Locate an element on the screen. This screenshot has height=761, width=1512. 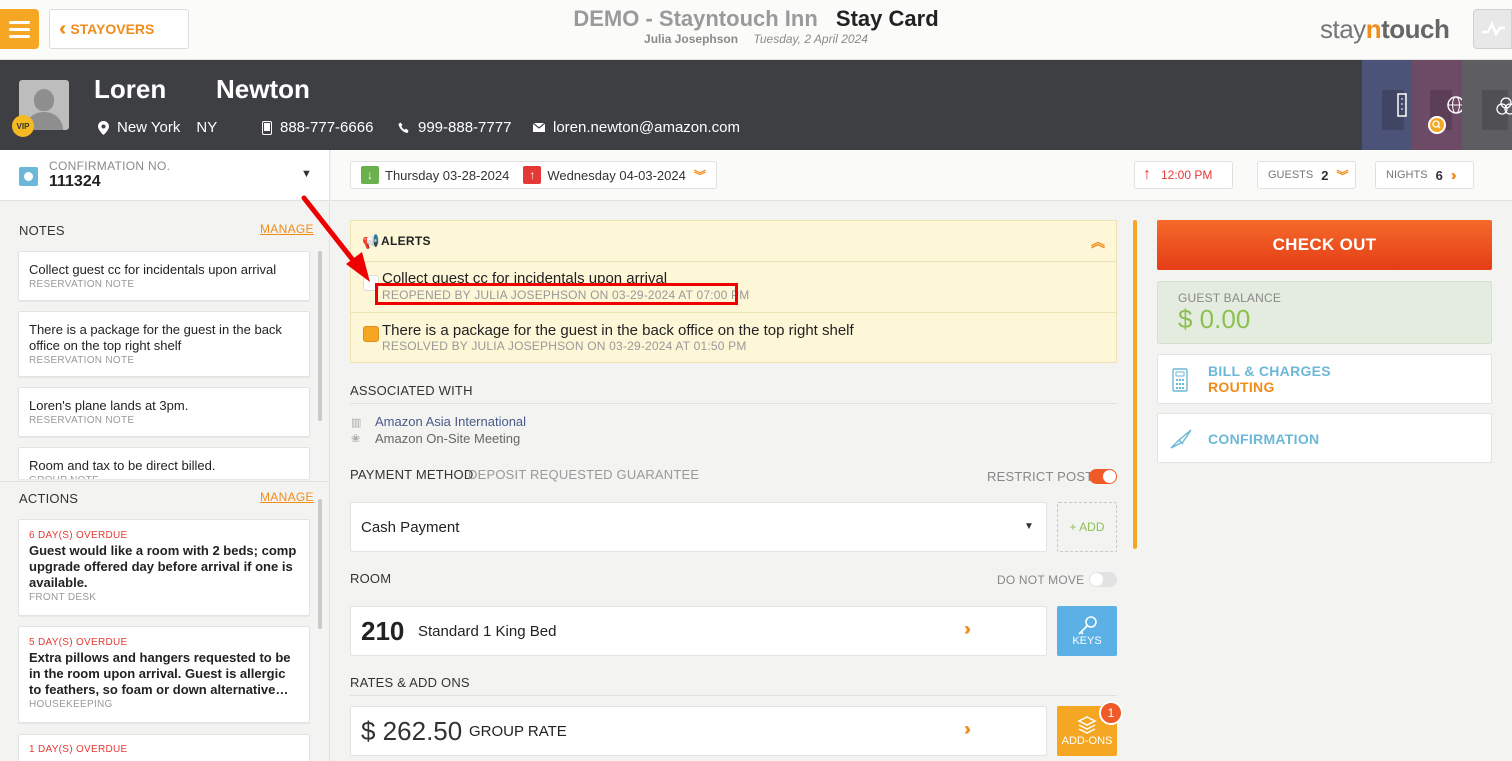
keys-label: KEYS is located at coordinates (1087, 641).